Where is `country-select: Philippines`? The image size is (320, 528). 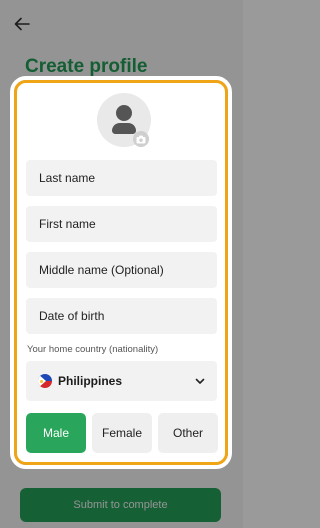
country-select: Philippines is located at coordinates (121, 381).